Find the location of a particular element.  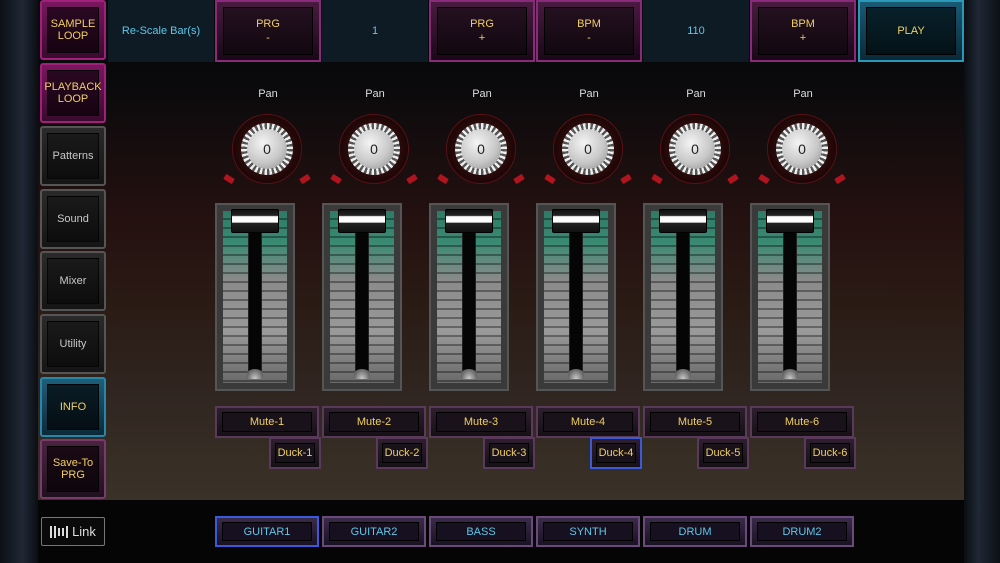

channel-name: SYNTH is located at coordinates (588, 531).